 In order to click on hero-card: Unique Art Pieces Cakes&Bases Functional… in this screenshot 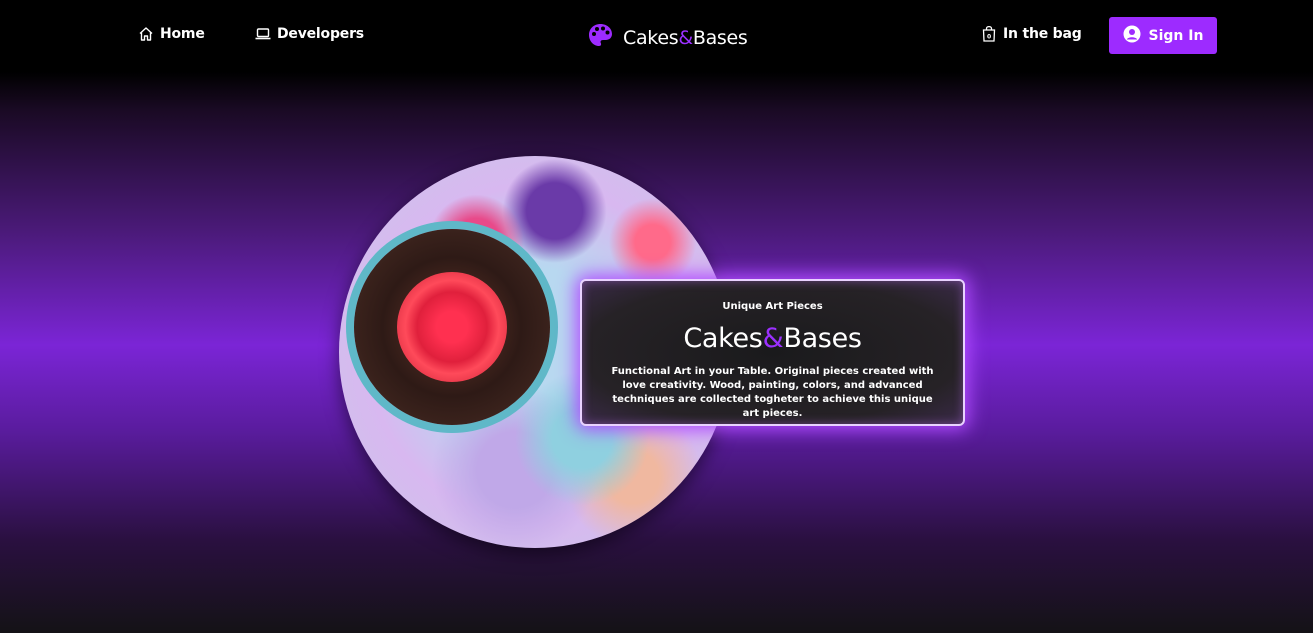, I will do `click(772, 352)`.